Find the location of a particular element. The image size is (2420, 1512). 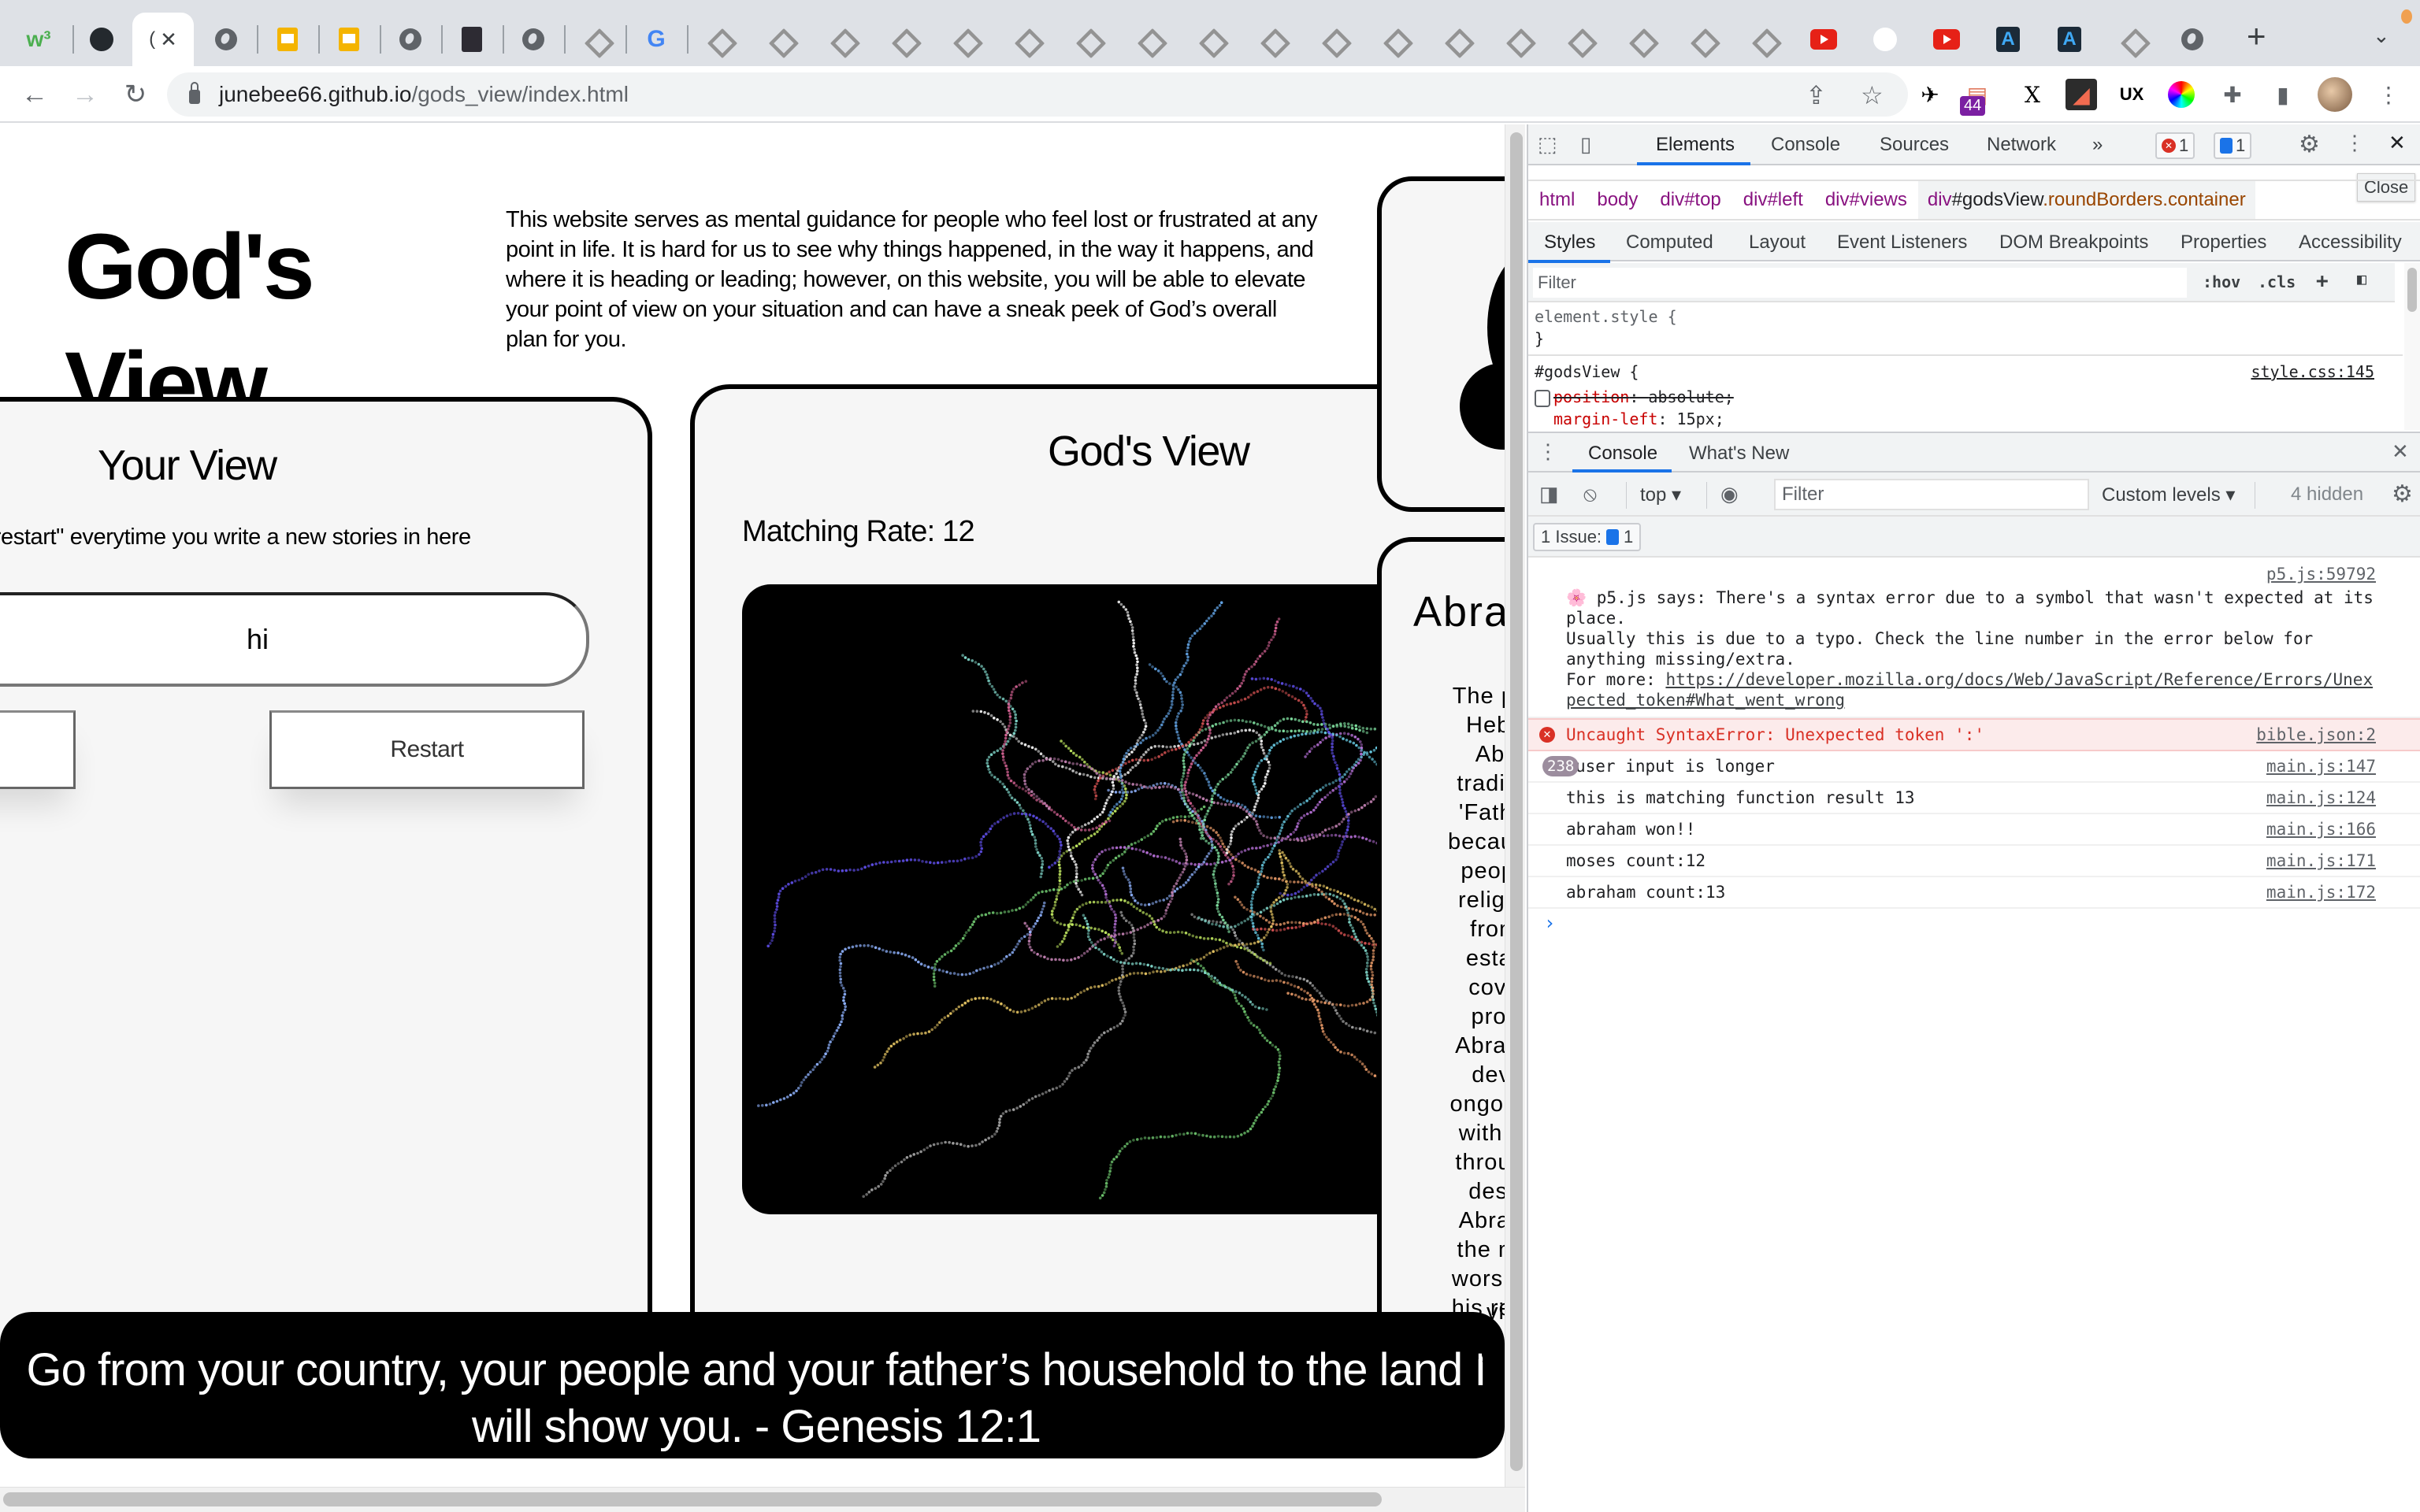

context-selector: top ▾ is located at coordinates (1660, 495).